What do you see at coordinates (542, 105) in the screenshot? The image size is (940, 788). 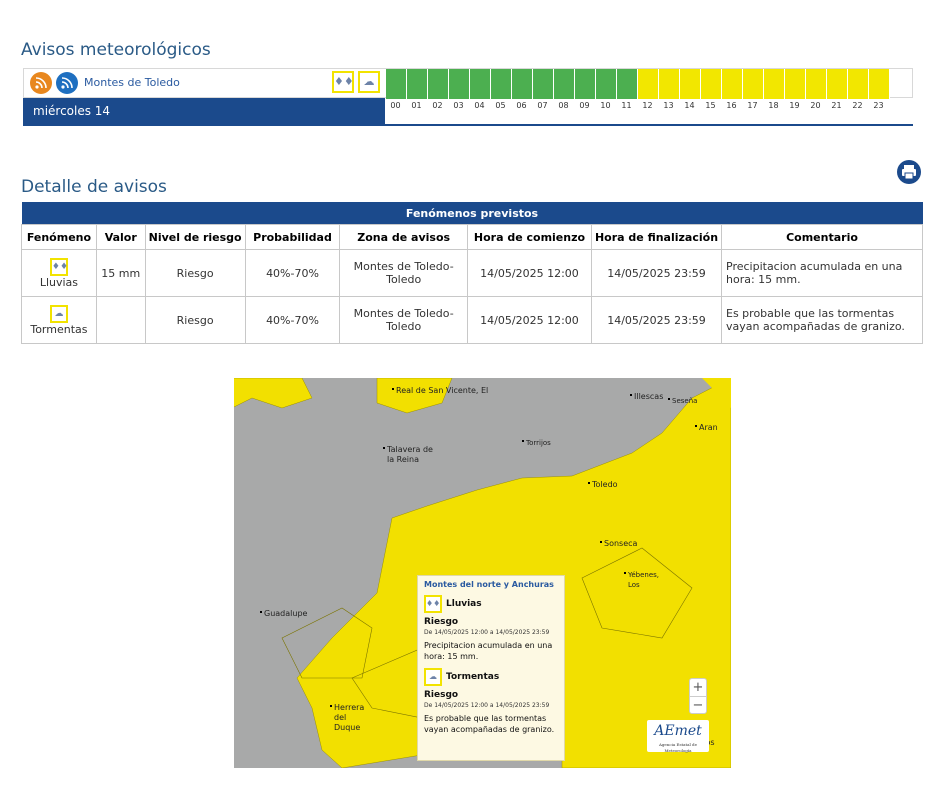 I see `hour-label: 07` at bounding box center [542, 105].